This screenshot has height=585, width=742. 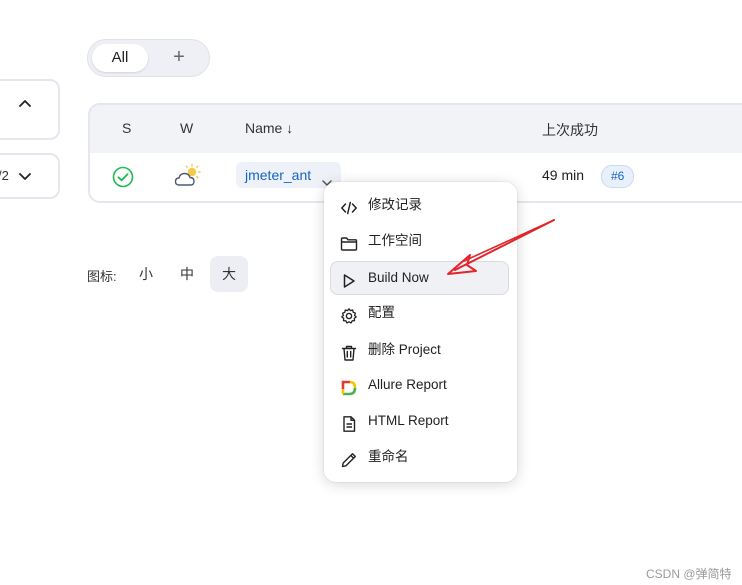 What do you see at coordinates (419, 457) in the screenshot?
I see `menu-item-rename: 重命名` at bounding box center [419, 457].